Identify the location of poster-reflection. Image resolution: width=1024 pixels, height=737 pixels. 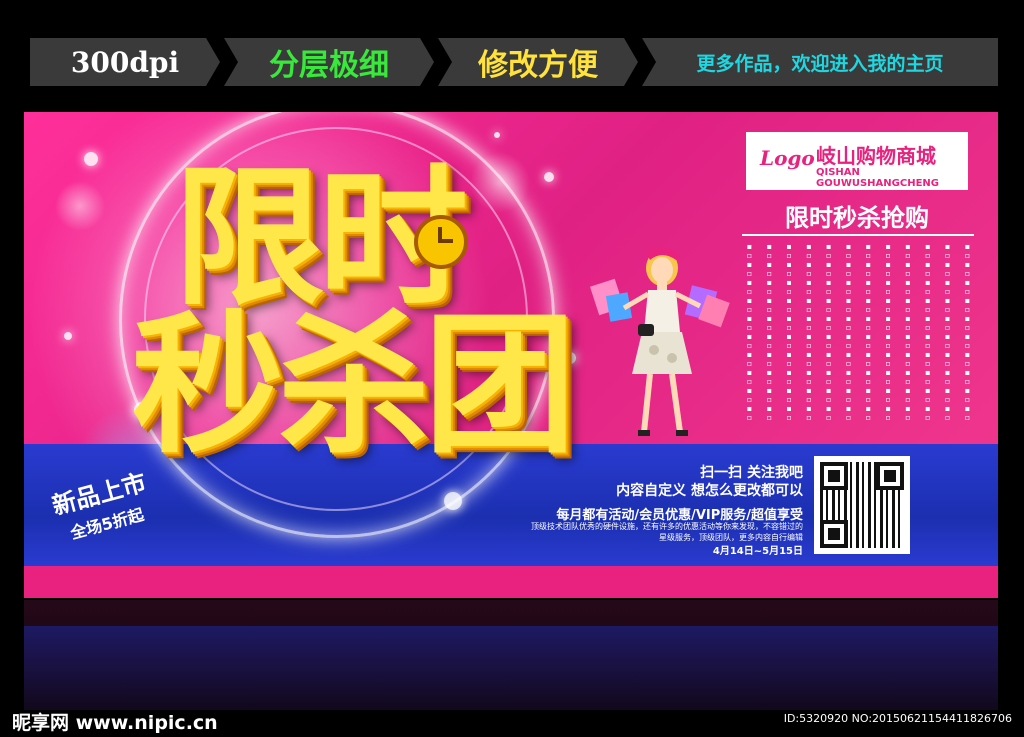
(511, 655).